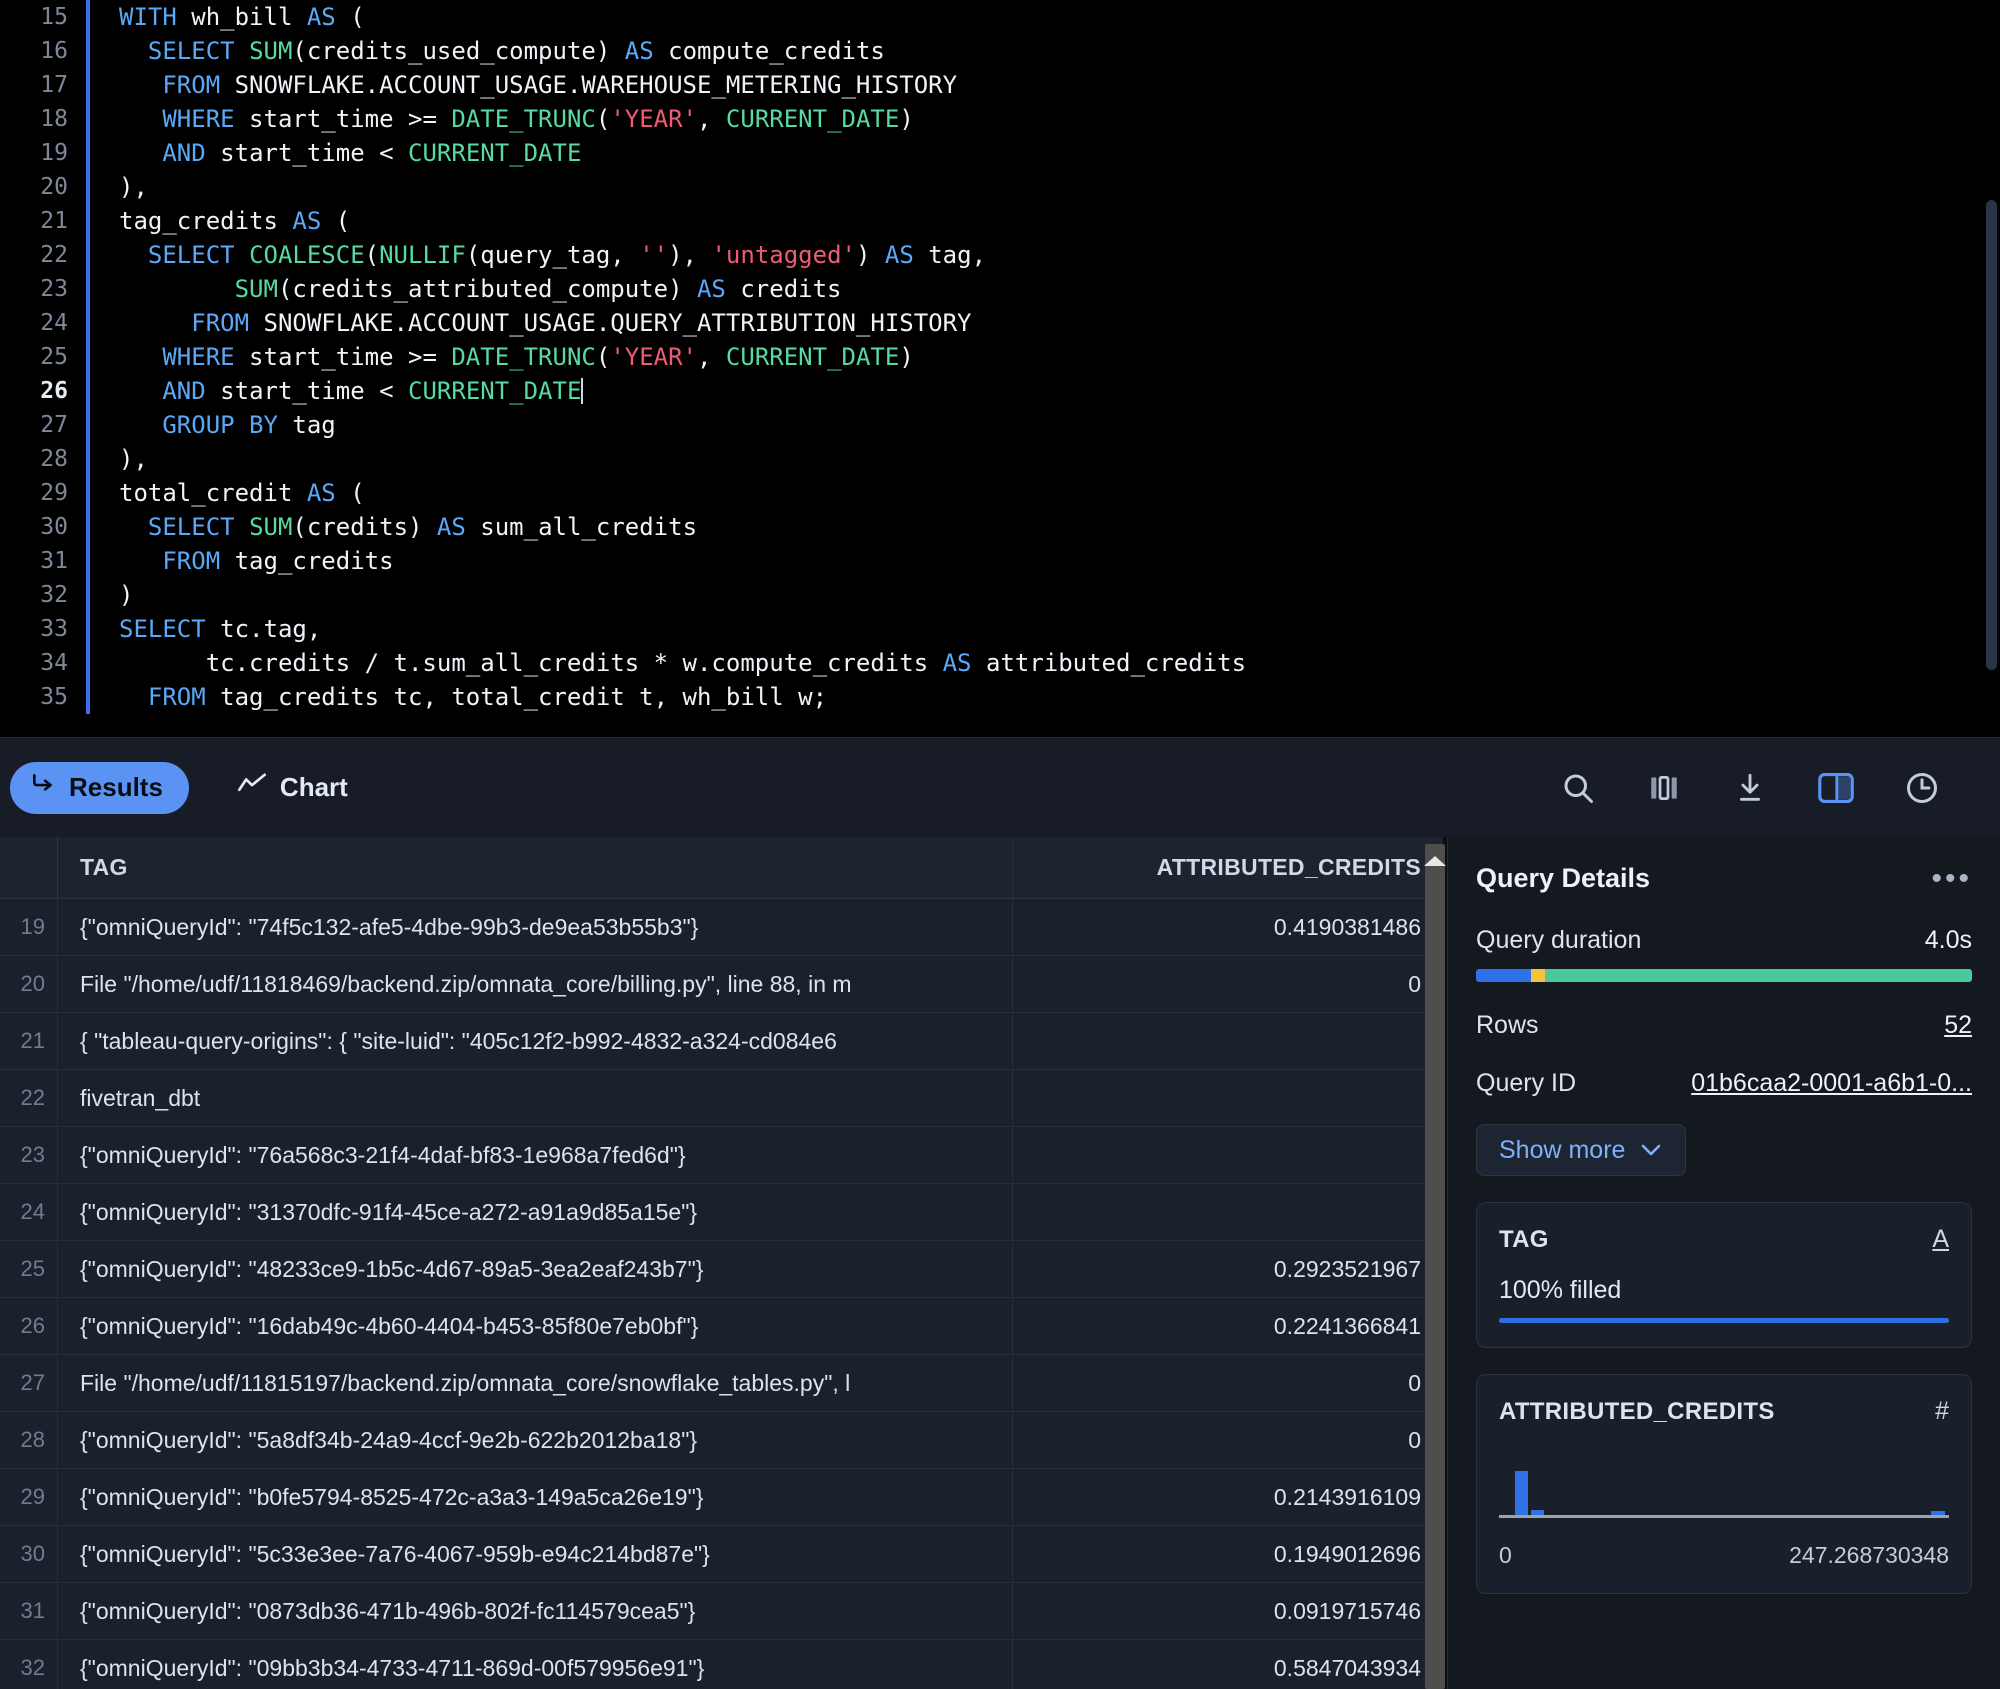  Describe the element at coordinates (1228, 1326) in the screenshot. I see `cell-attributed-credits: 0.2241366841` at that location.